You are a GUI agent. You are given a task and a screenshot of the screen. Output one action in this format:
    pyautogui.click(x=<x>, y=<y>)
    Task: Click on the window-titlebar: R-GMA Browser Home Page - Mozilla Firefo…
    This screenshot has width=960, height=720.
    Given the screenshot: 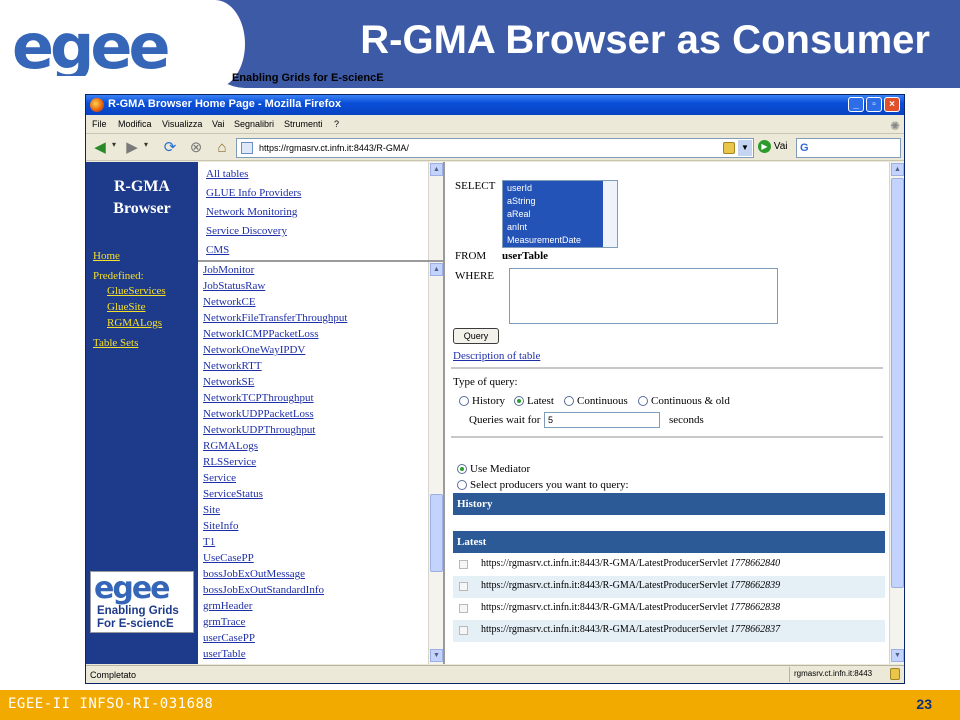 What is the action you would take?
    pyautogui.click(x=495, y=105)
    